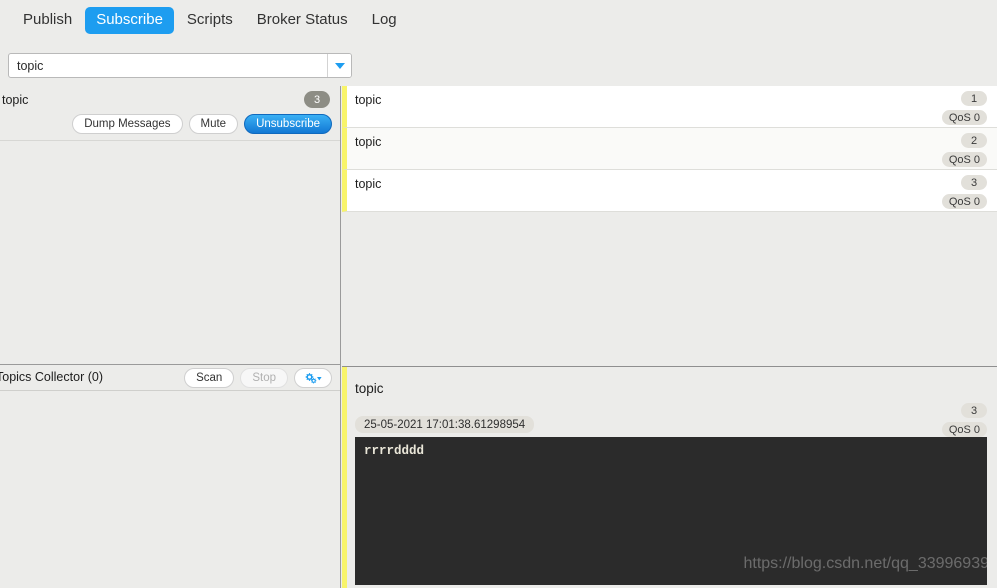 This screenshot has width=997, height=588. I want to click on tab-log: Log, so click(384, 20).